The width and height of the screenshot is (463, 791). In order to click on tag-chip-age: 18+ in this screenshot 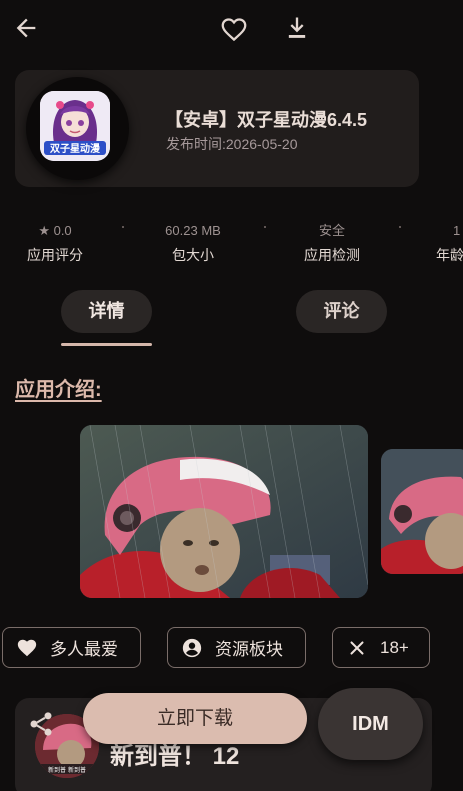, I will do `click(381, 647)`.